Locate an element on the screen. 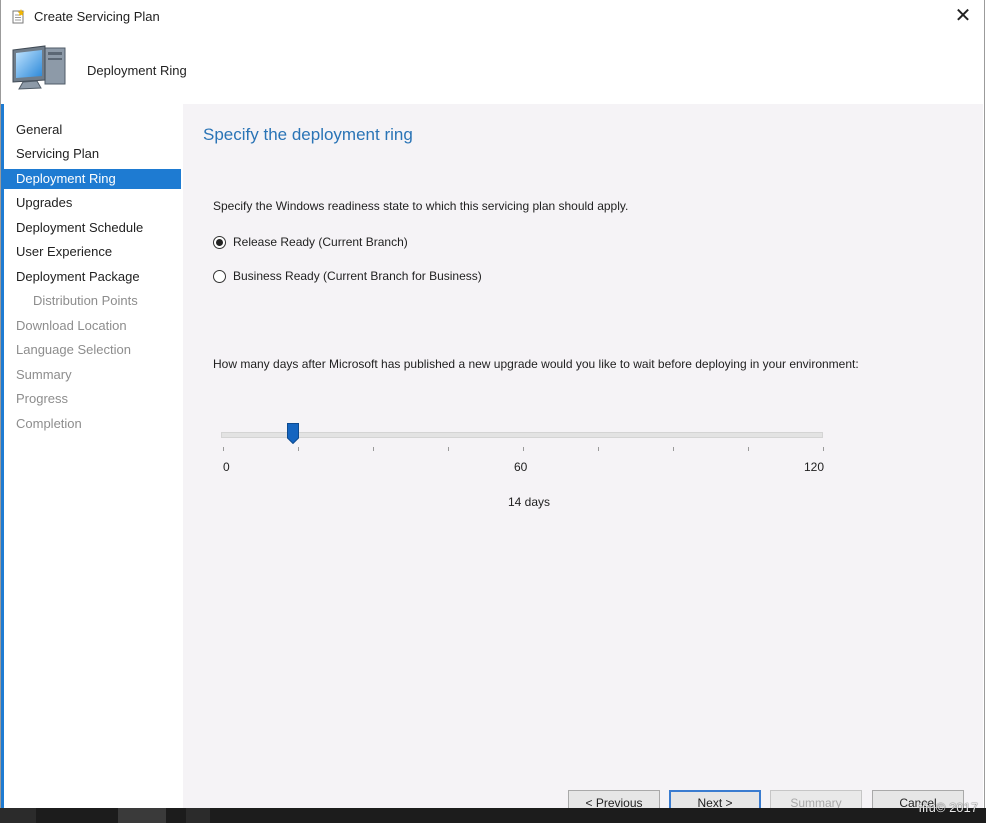  slider-thumb is located at coordinates (293, 433).